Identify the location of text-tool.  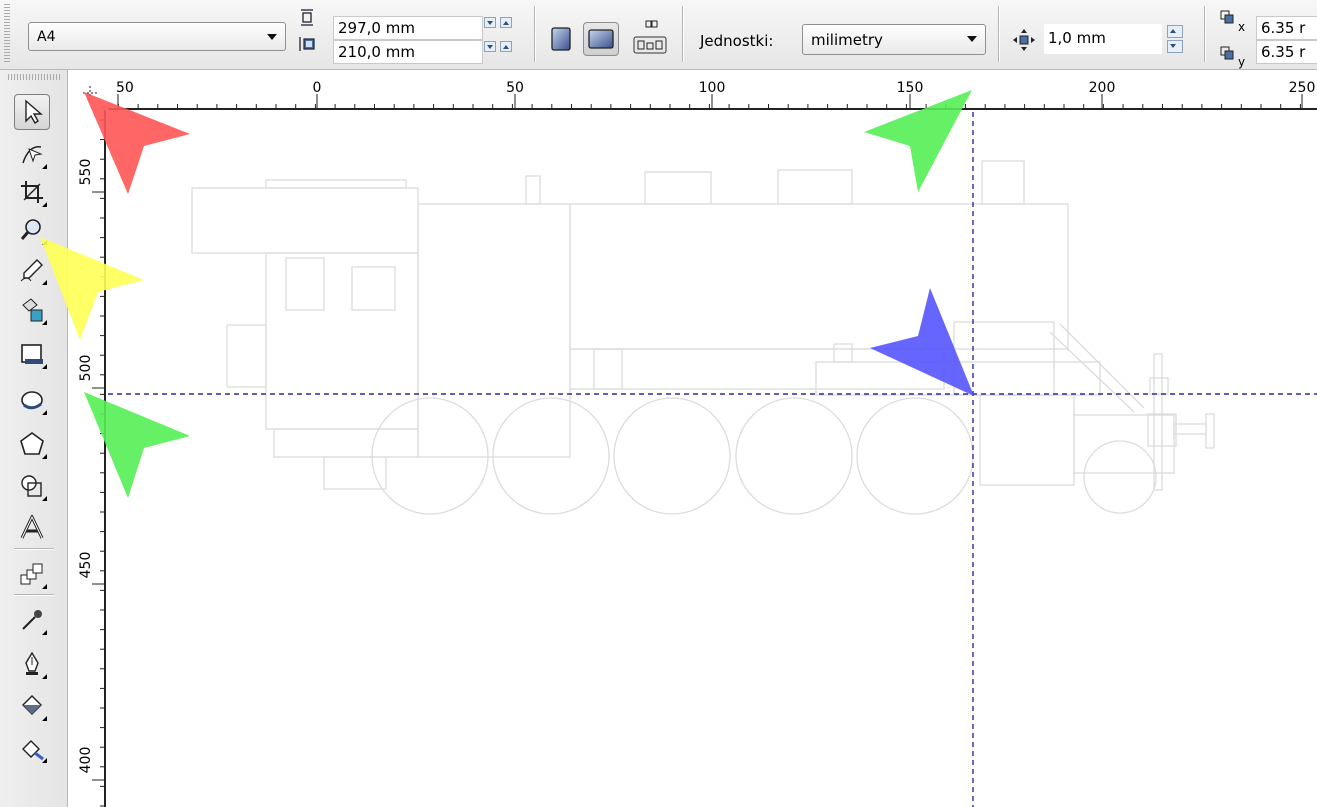
(32, 528).